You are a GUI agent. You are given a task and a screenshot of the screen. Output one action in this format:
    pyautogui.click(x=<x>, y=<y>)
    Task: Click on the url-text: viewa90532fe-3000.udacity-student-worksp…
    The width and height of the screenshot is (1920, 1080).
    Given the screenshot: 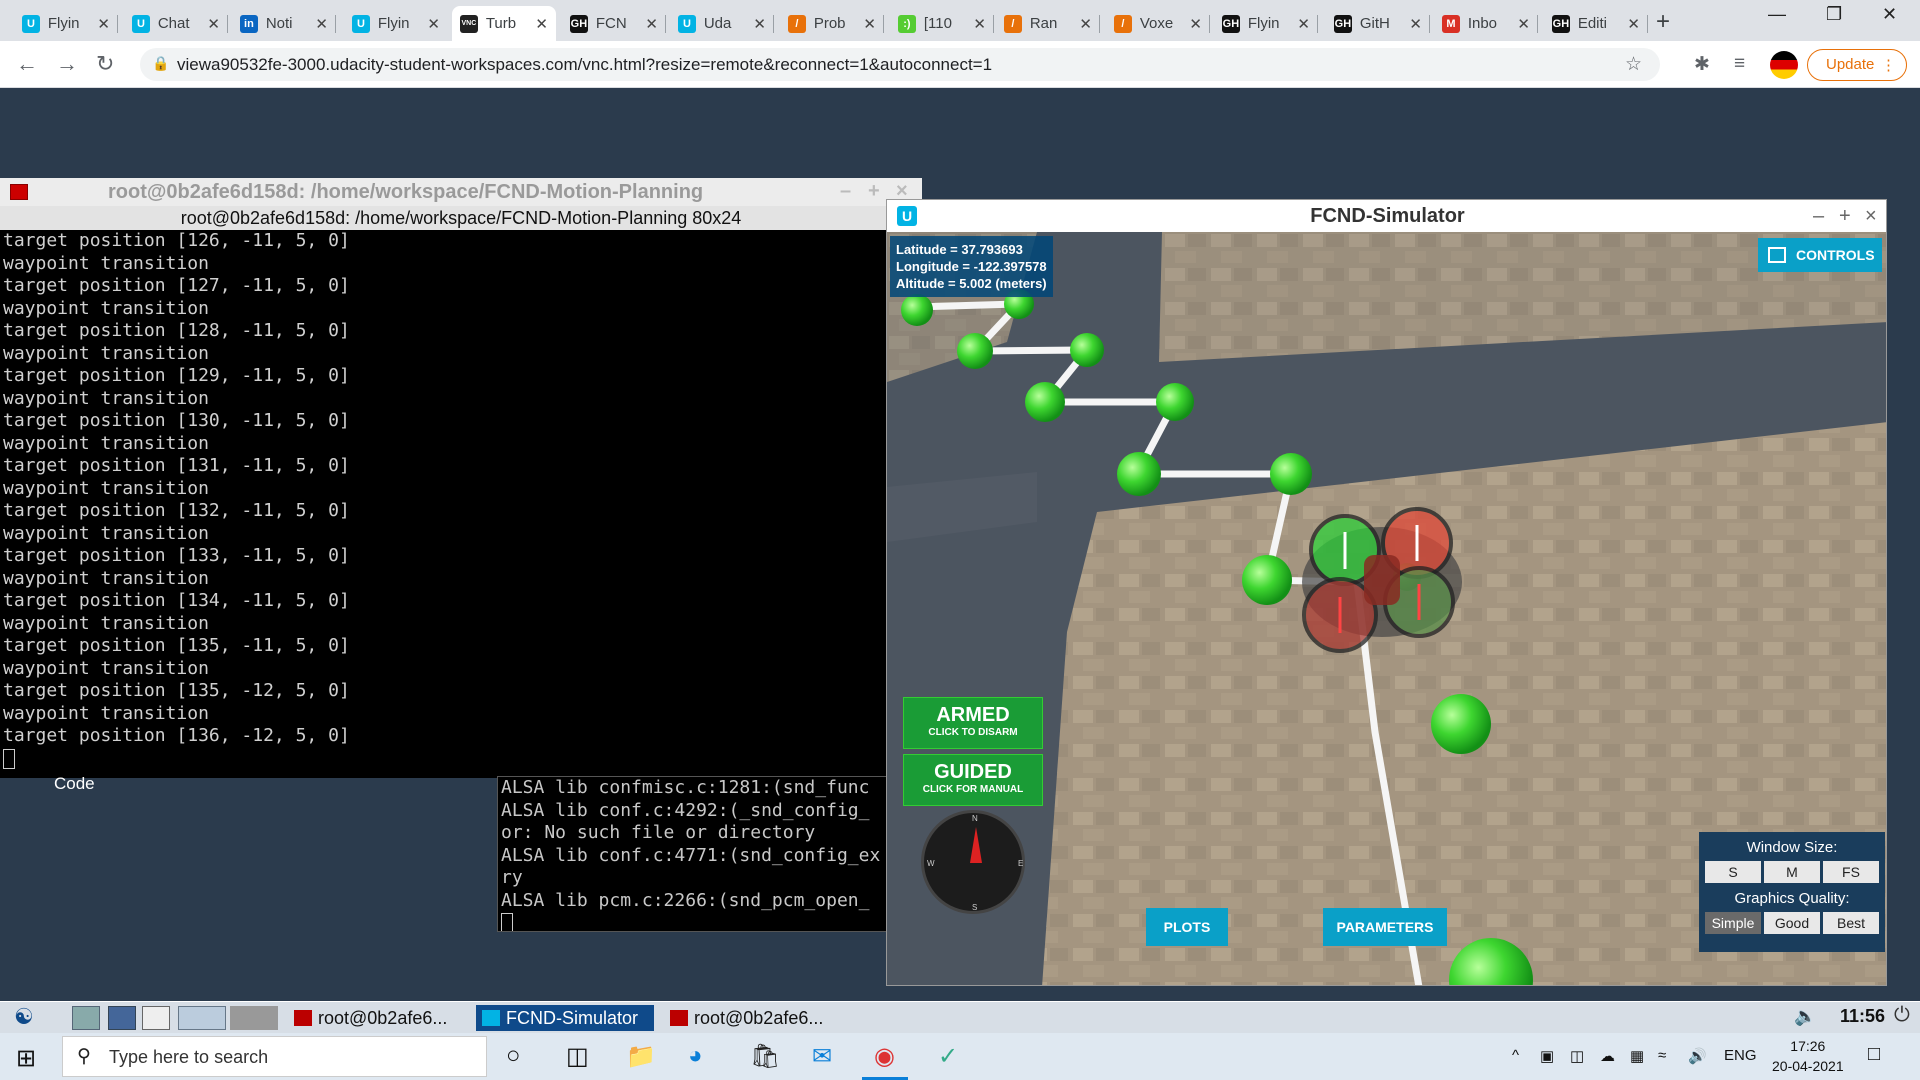 What is the action you would take?
    pyautogui.click(x=584, y=65)
    